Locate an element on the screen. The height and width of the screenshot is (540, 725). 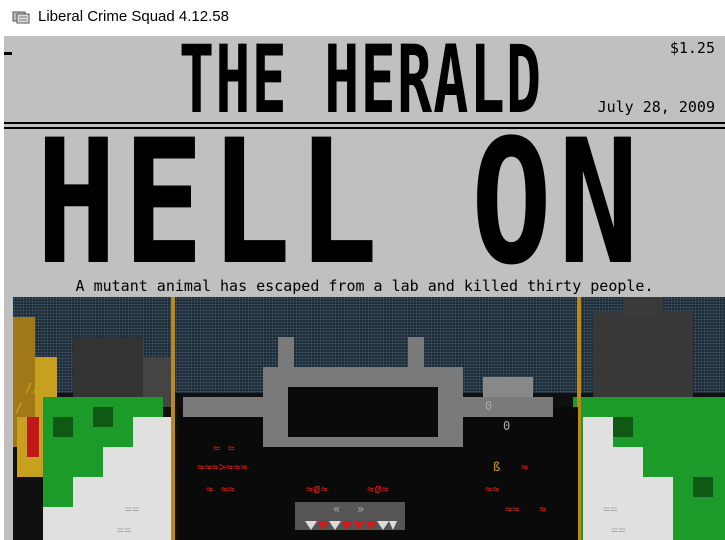
newspaper-price: $1.25 is located at coordinates (692, 48).